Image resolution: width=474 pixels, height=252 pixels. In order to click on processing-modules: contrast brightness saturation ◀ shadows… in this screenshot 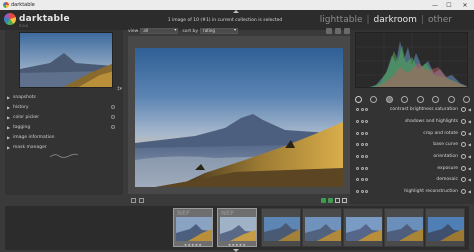, I will do `click(412, 151)`.